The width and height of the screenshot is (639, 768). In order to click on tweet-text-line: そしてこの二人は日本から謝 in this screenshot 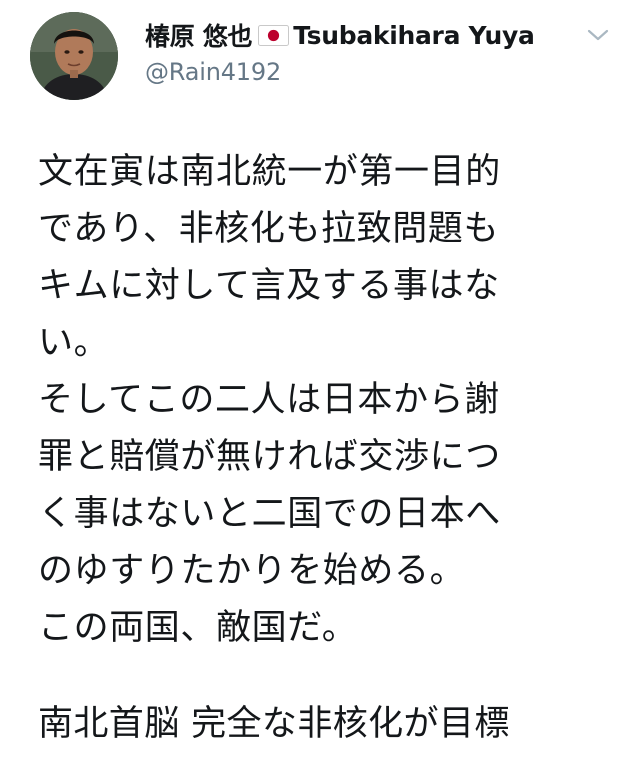, I will do `click(269, 400)`.